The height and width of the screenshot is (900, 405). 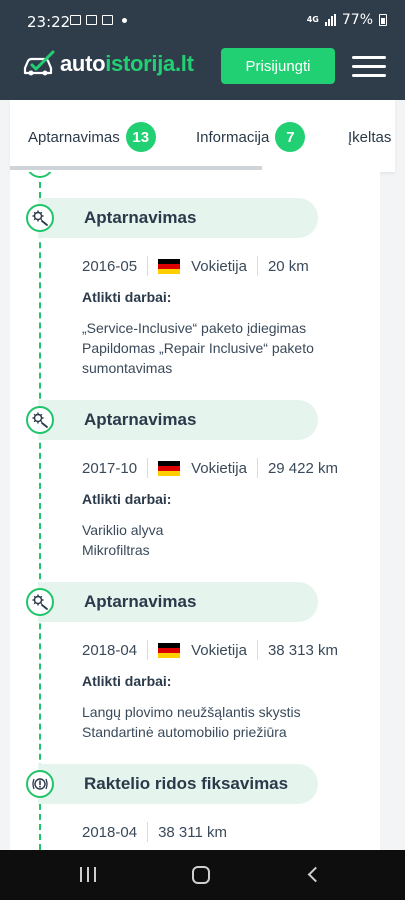 I want to click on entry-meta: 2017-10 Vokietija 29 422 km, so click(x=210, y=468).